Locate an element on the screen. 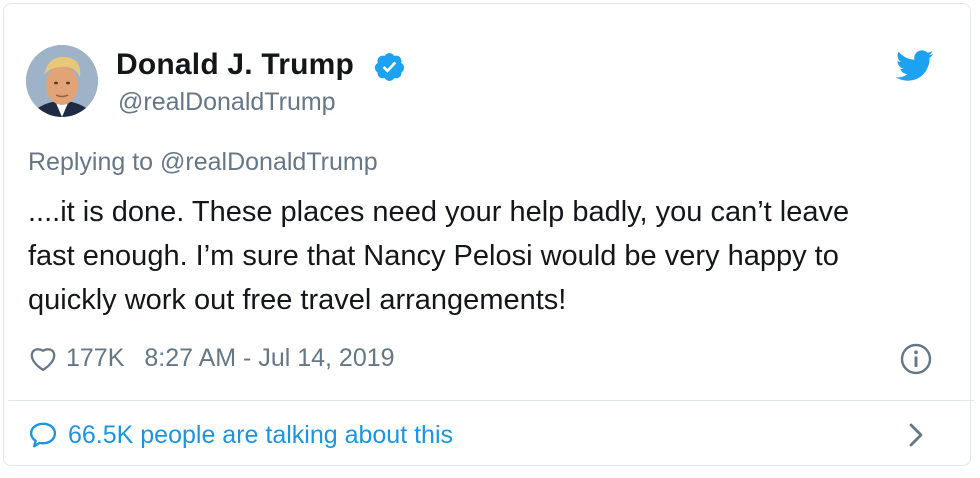 The width and height of the screenshot is (980, 478). author-handle: @realDonaldTrump is located at coordinates (227, 102).